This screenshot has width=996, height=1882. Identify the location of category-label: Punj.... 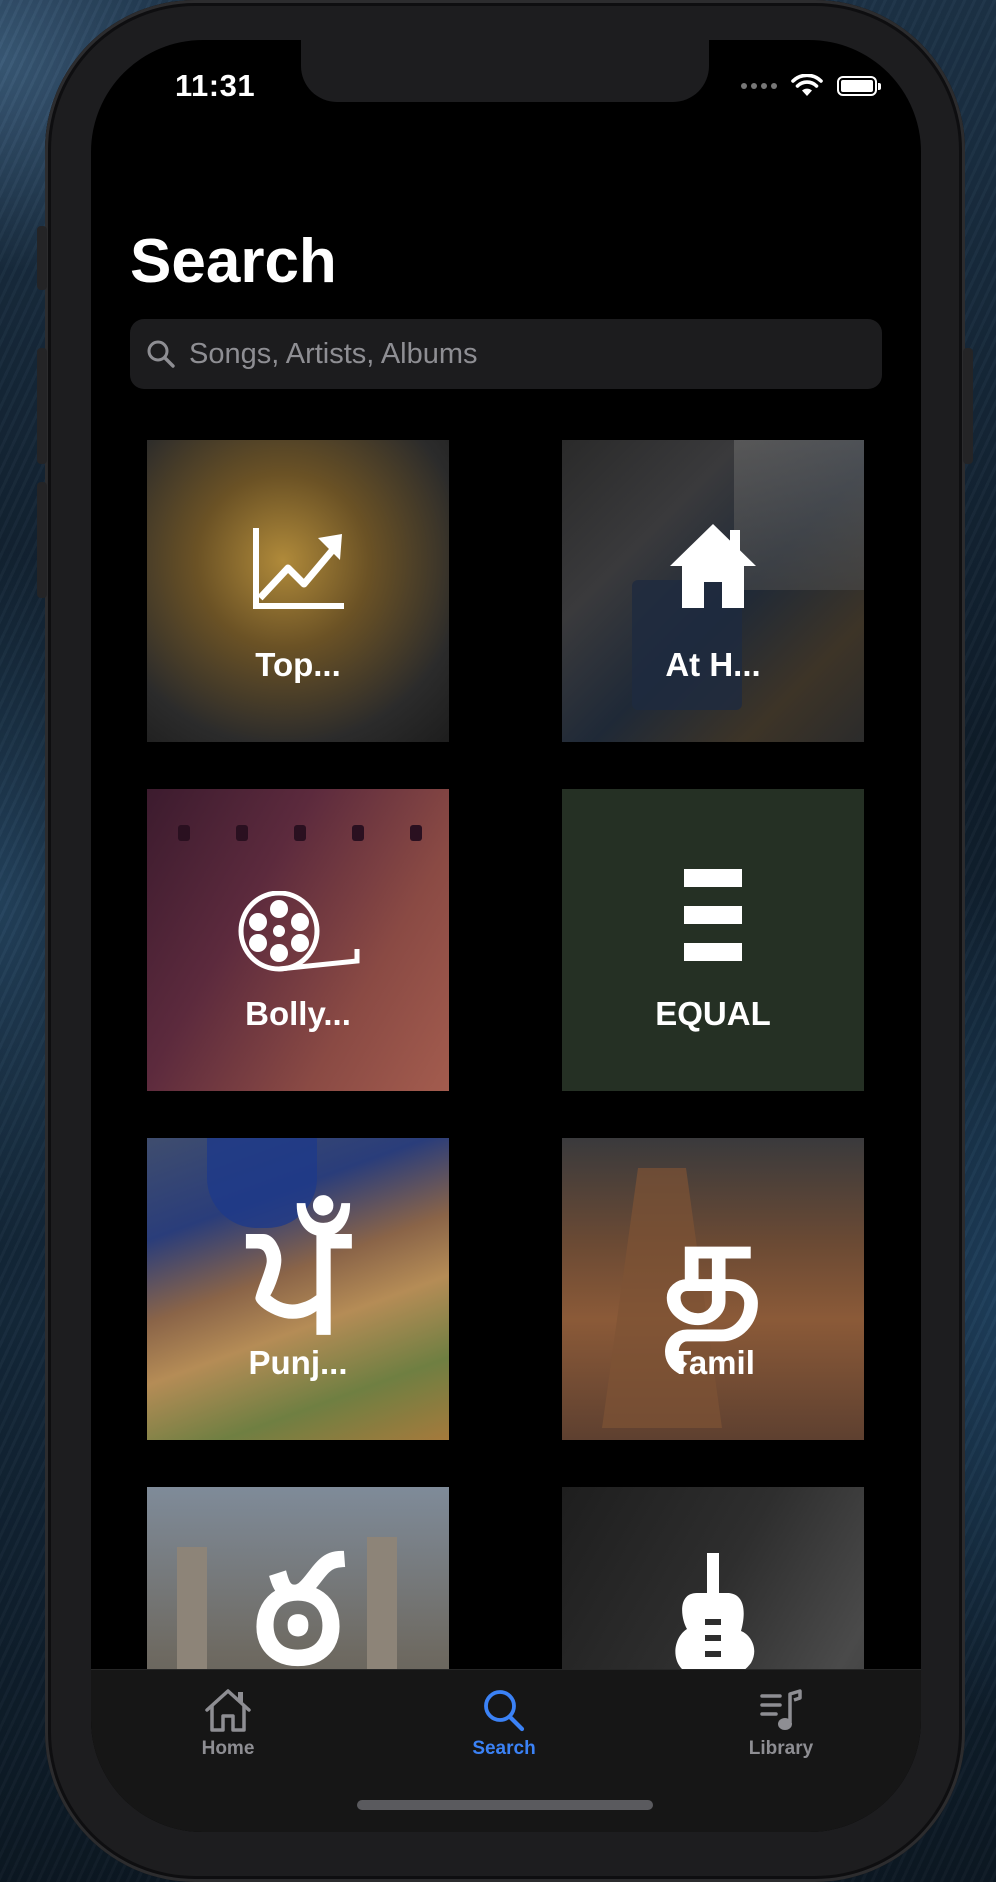
(298, 1362).